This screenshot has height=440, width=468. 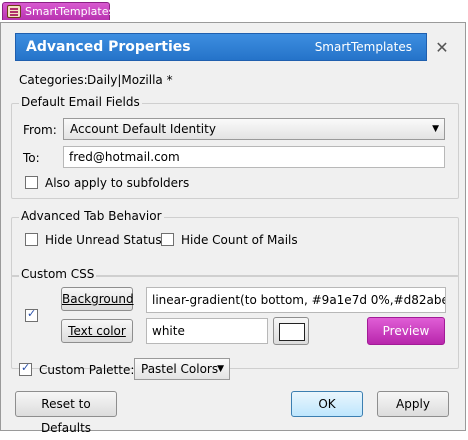 What do you see at coordinates (97, 331) in the screenshot?
I see `text-color-button: Text color` at bounding box center [97, 331].